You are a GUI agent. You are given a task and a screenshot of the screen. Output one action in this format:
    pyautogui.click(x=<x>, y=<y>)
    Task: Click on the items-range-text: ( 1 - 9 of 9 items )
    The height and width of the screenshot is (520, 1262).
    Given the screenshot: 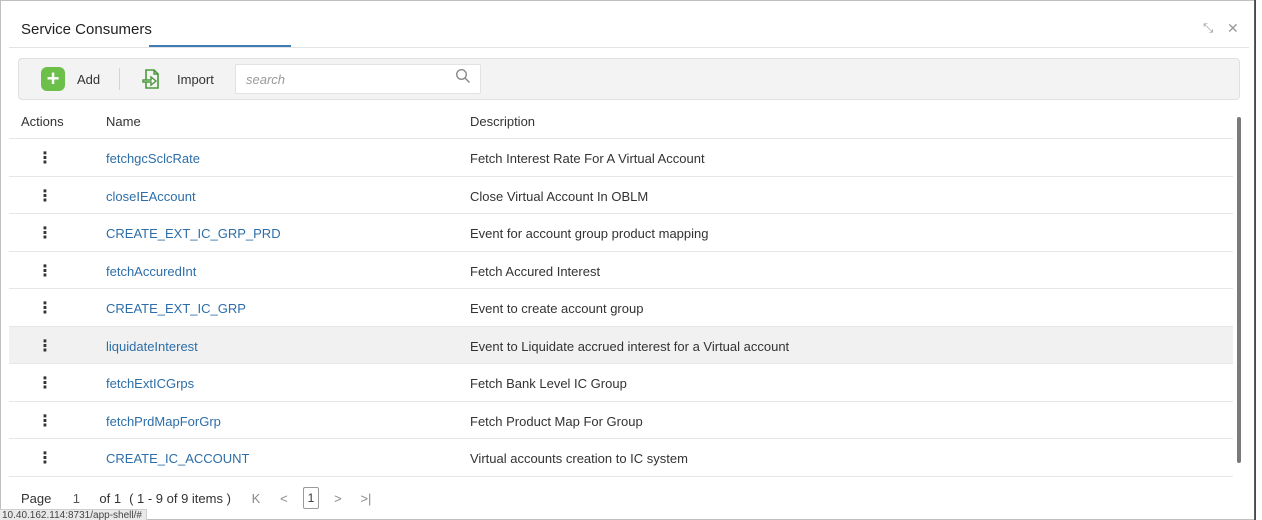 What is the action you would take?
    pyautogui.click(x=180, y=498)
    